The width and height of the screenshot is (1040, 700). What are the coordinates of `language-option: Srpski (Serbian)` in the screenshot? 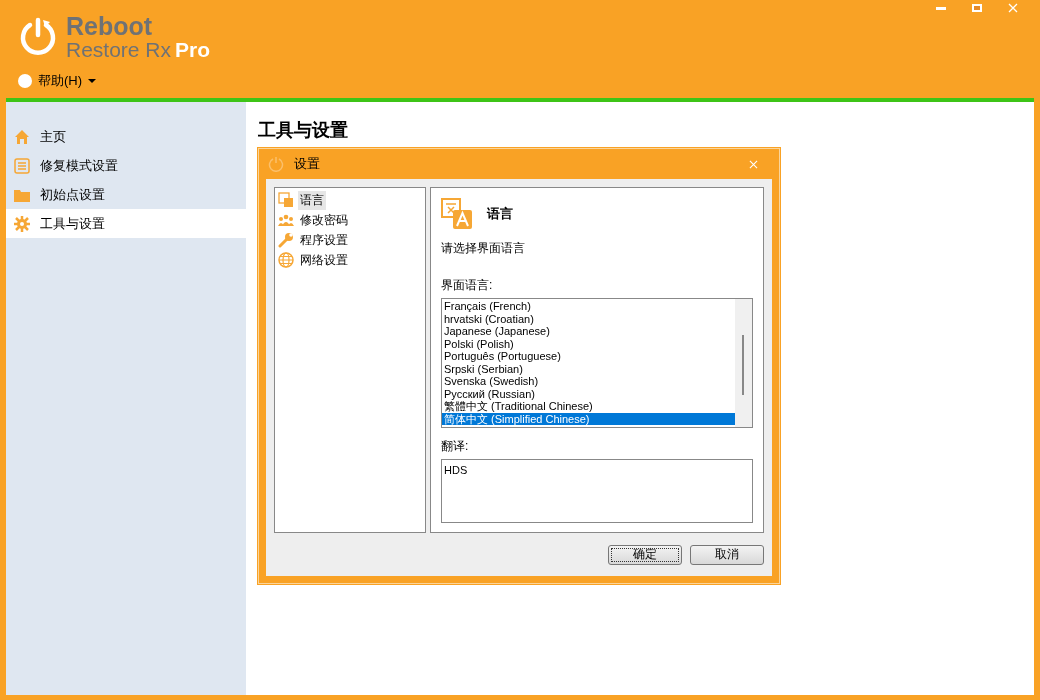 It's located at (588, 368).